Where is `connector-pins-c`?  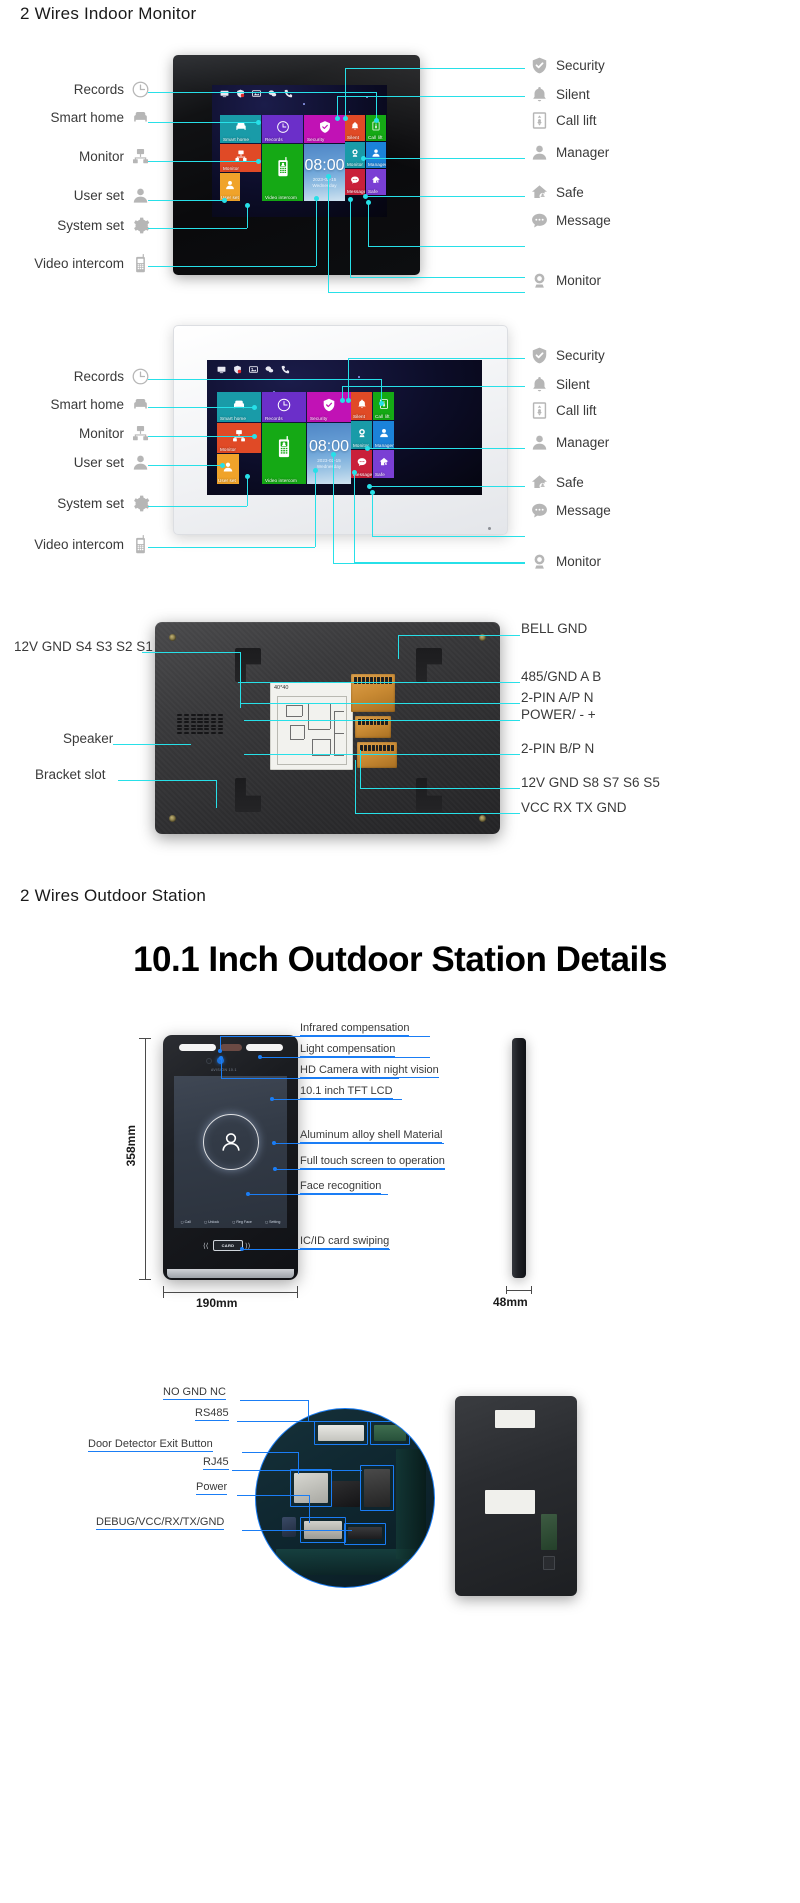
connector-pins-c is located at coordinates (377, 748).